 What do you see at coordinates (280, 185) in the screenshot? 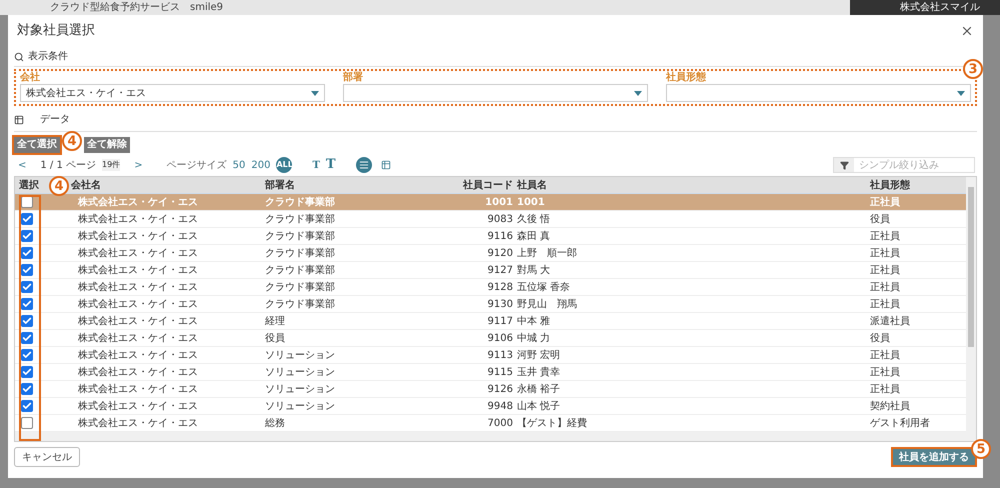
I see `column-header: 部署名` at bounding box center [280, 185].